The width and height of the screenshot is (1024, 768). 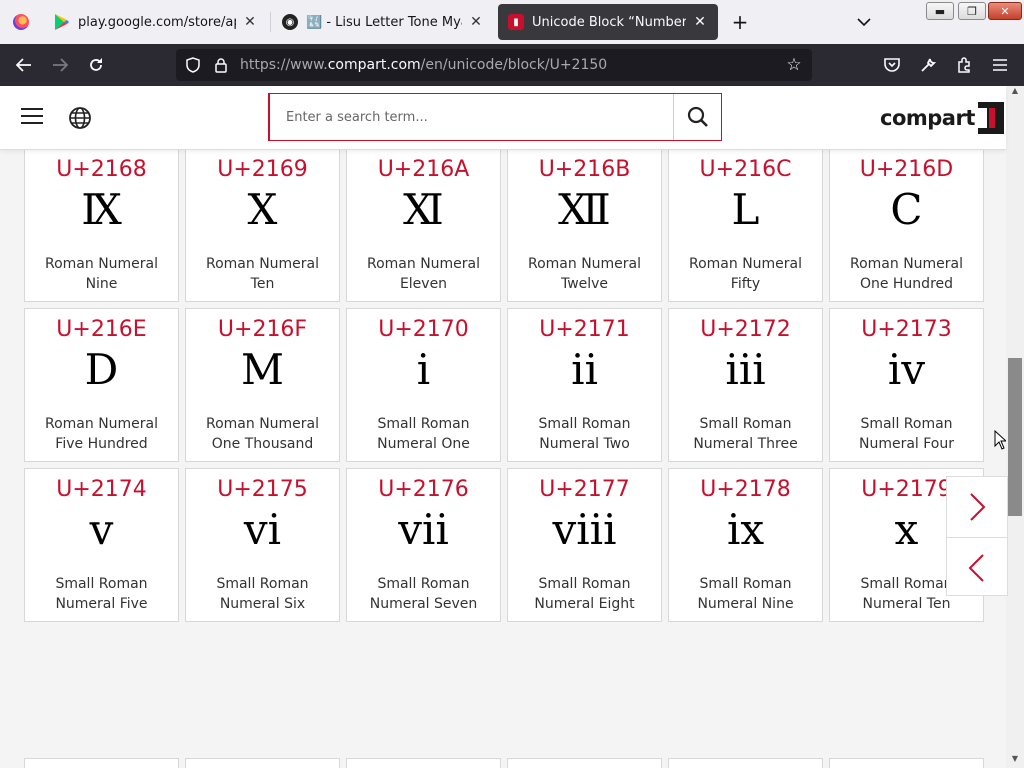 I want to click on mouse-cursor-icon, so click(x=1000, y=440).